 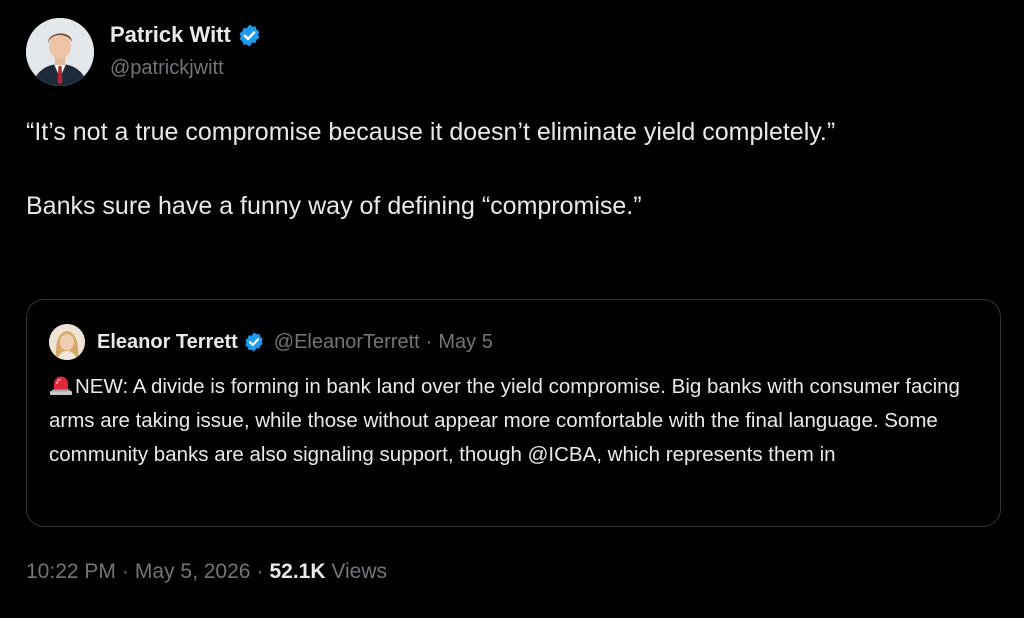 What do you see at coordinates (71, 571) in the screenshot?
I see `tweet-time: 10:22 PM` at bounding box center [71, 571].